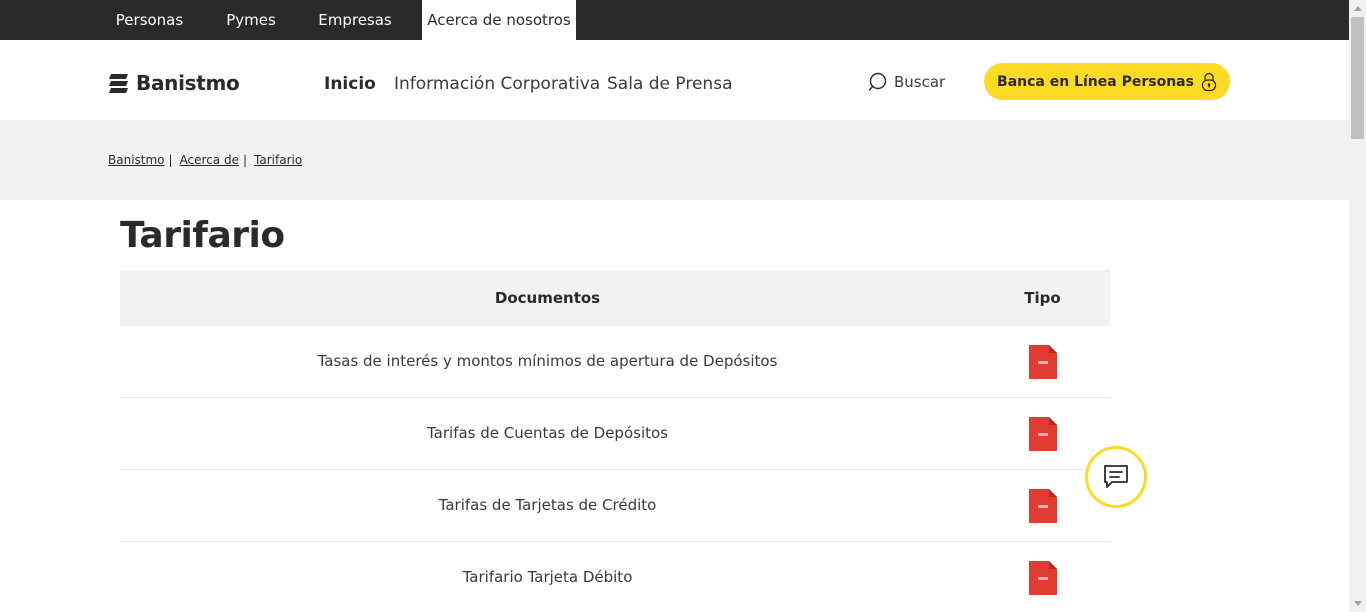 The image size is (1366, 612). I want to click on breadcrumb-acerca-de: Acerca de, so click(209, 160).